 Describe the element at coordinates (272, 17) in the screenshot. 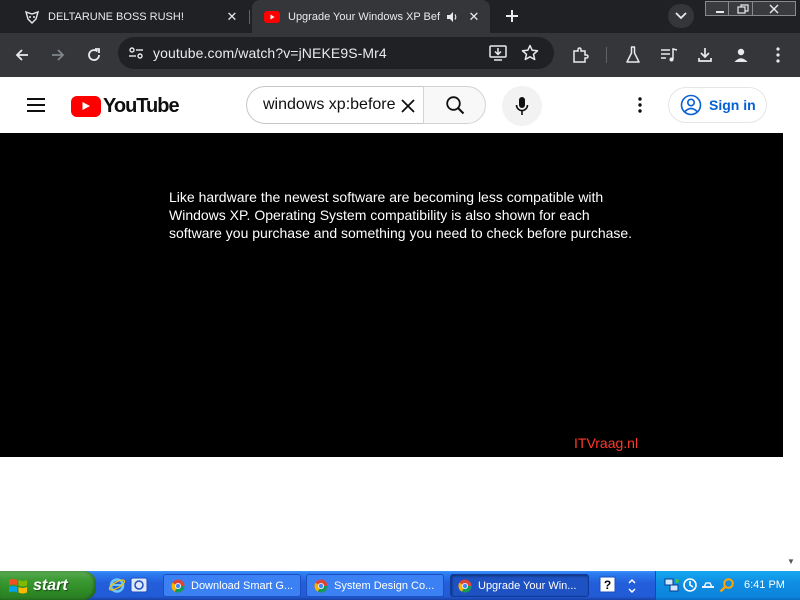

I see `youtube-icon` at that location.